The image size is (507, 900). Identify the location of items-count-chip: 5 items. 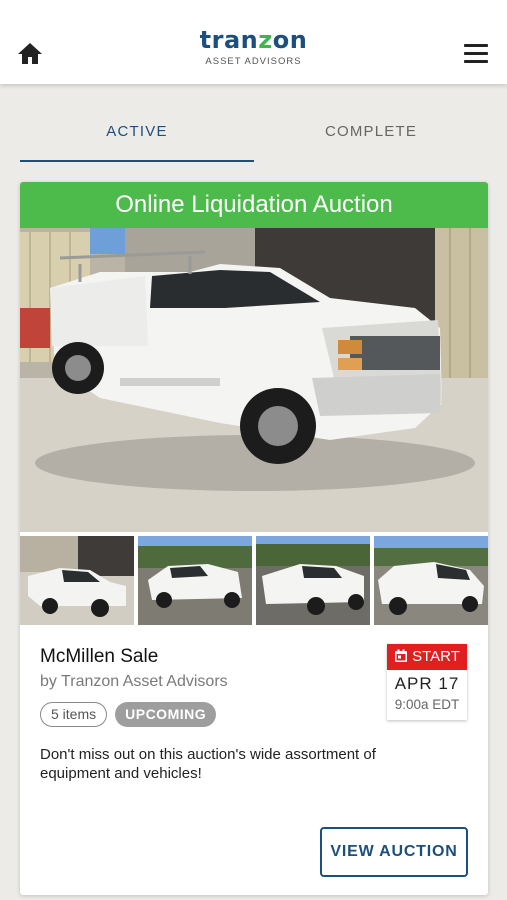
(74, 714).